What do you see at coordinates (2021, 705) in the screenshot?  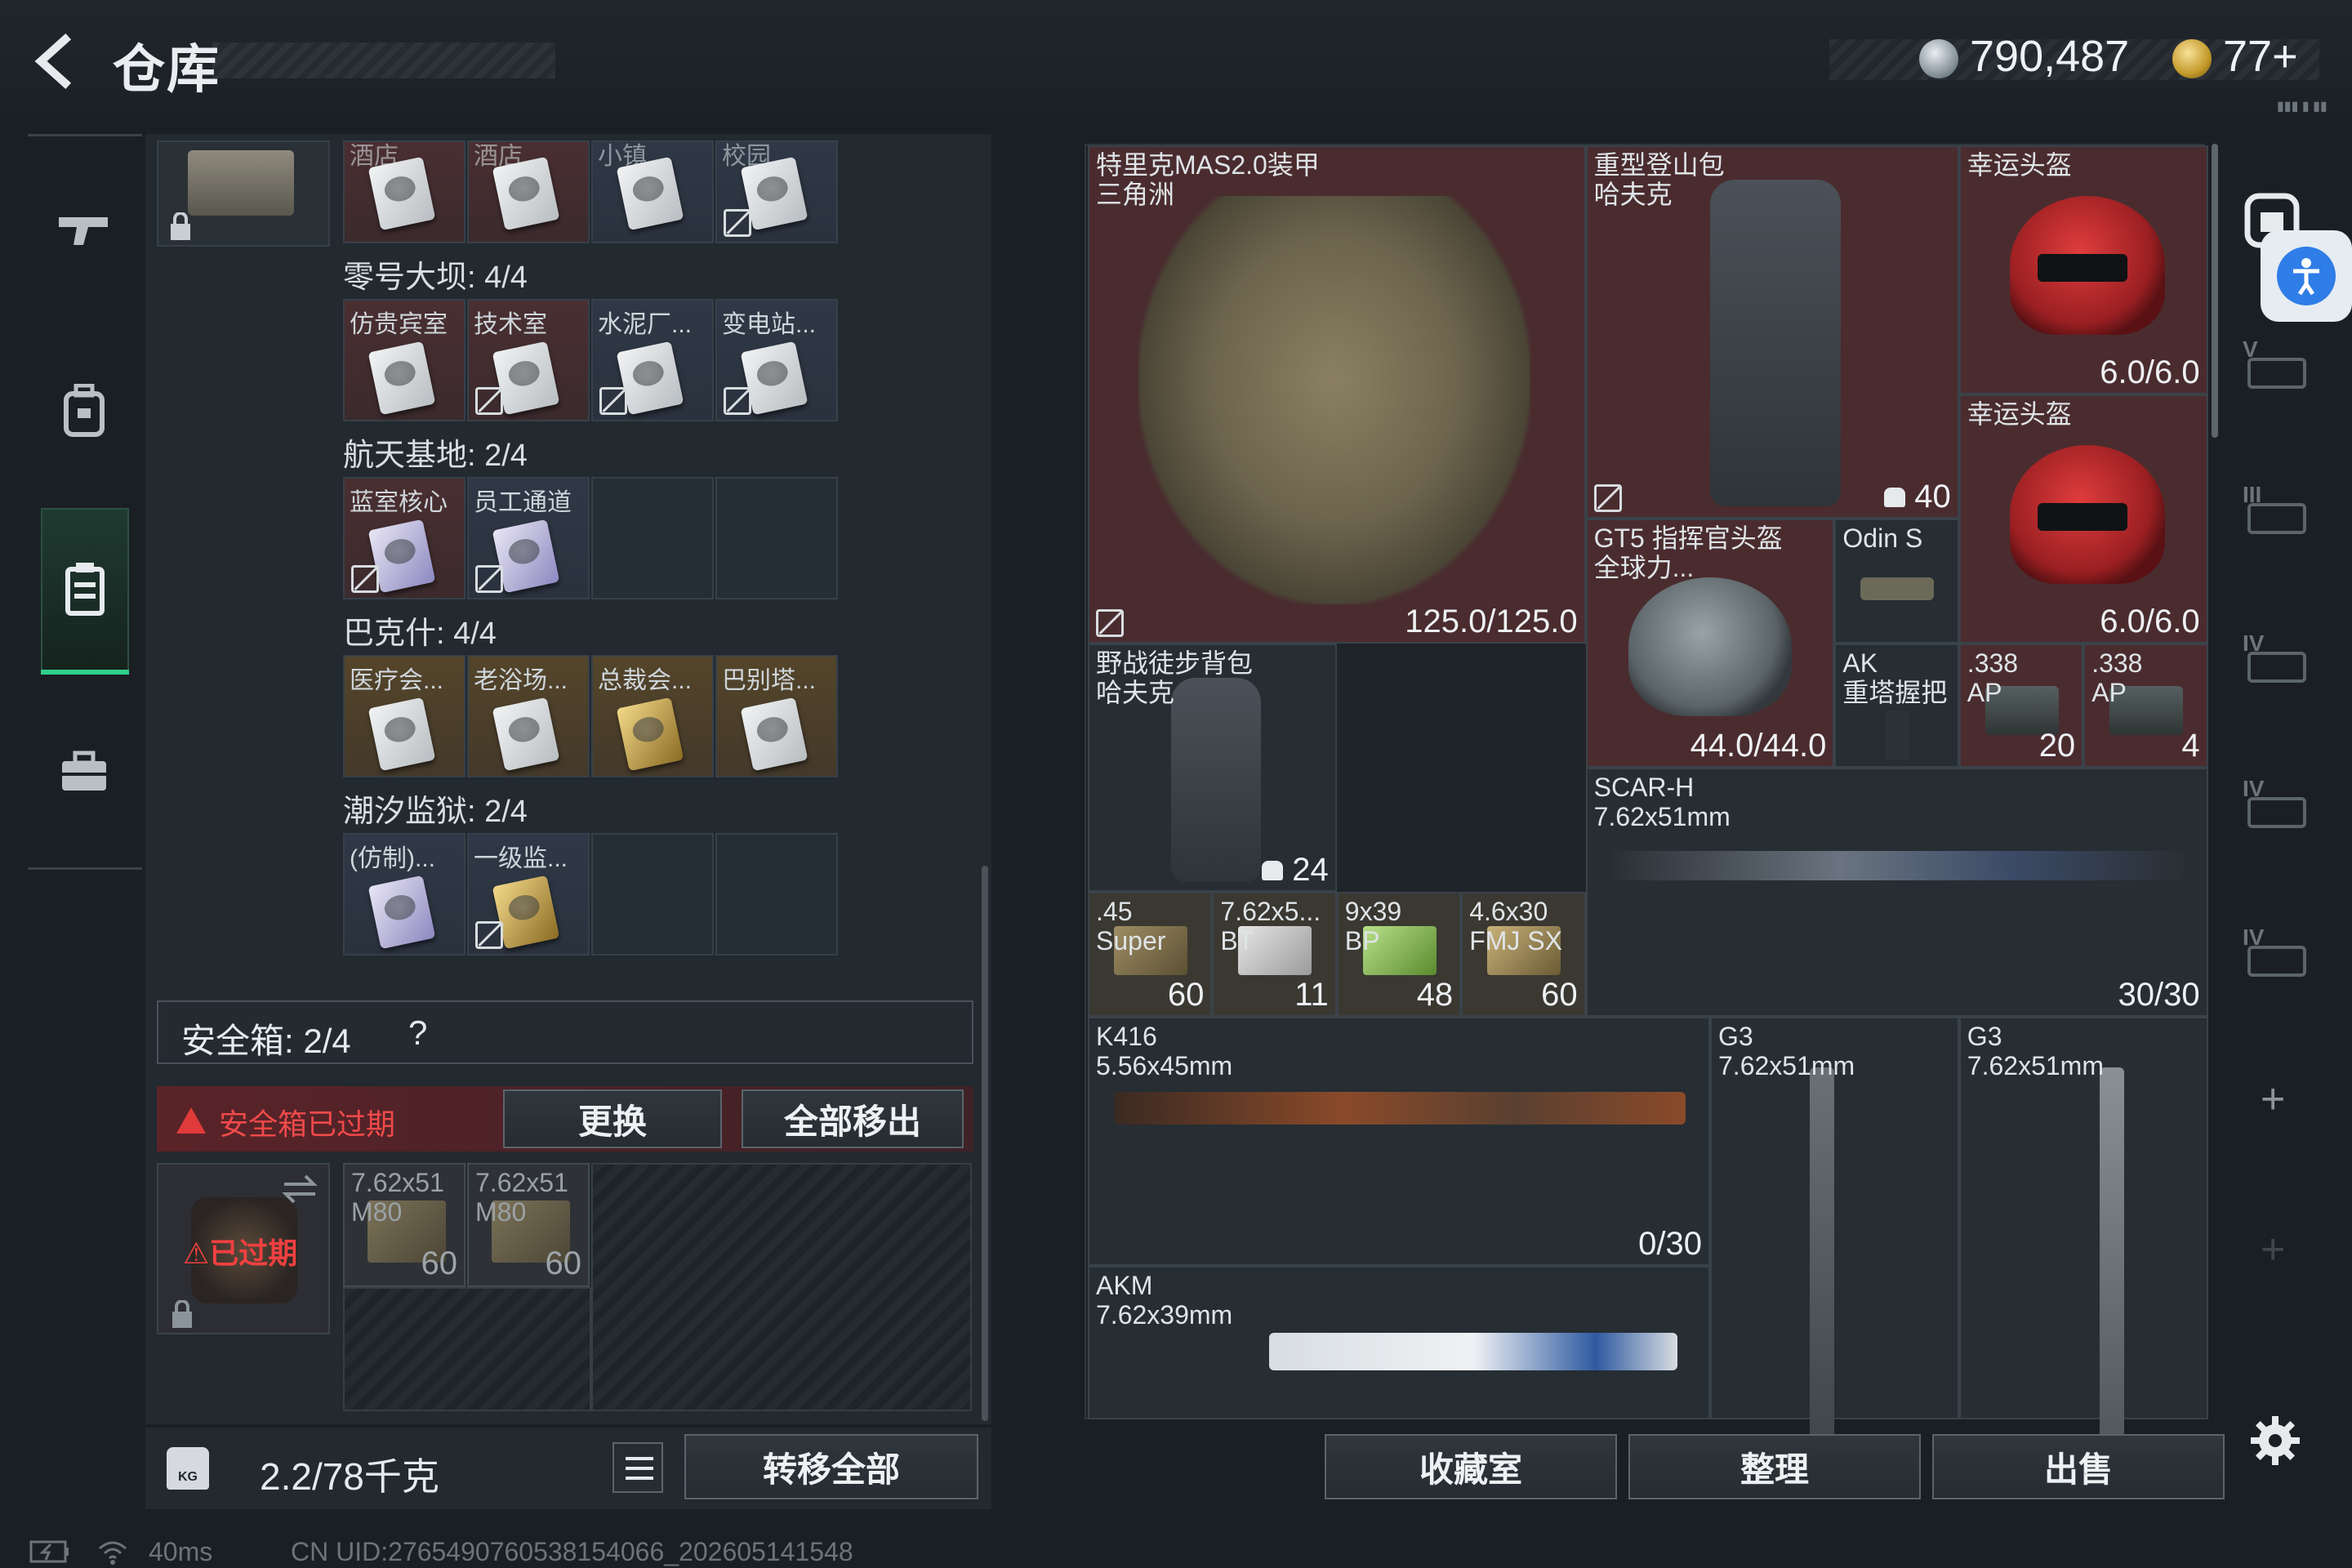 I see `item-ap1: .338 AP 20` at bounding box center [2021, 705].